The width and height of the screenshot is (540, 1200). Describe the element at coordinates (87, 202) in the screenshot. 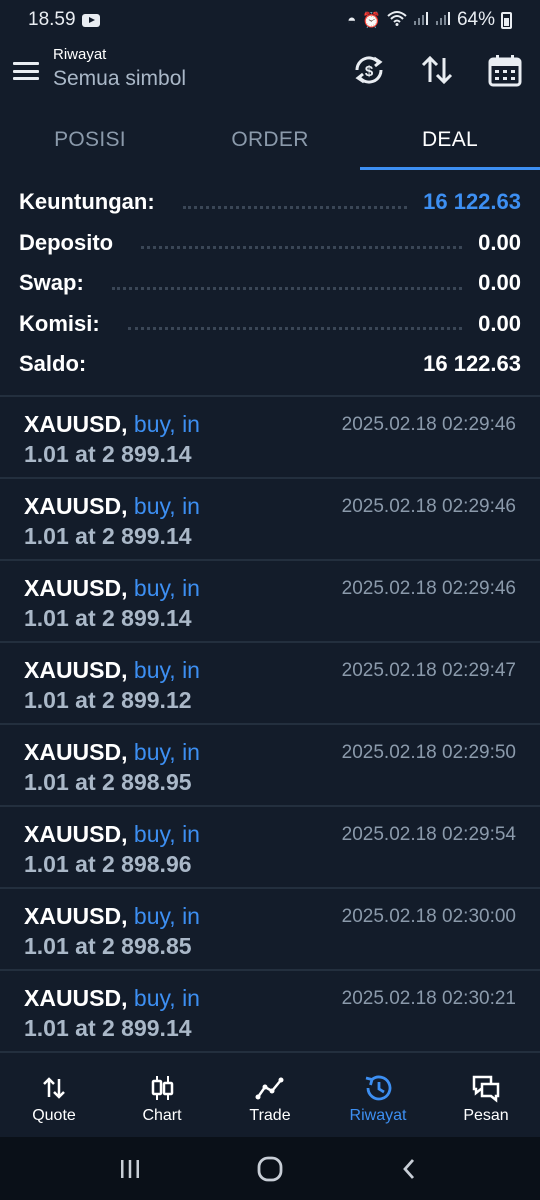

I see `summary-label: Keuntungan:` at that location.